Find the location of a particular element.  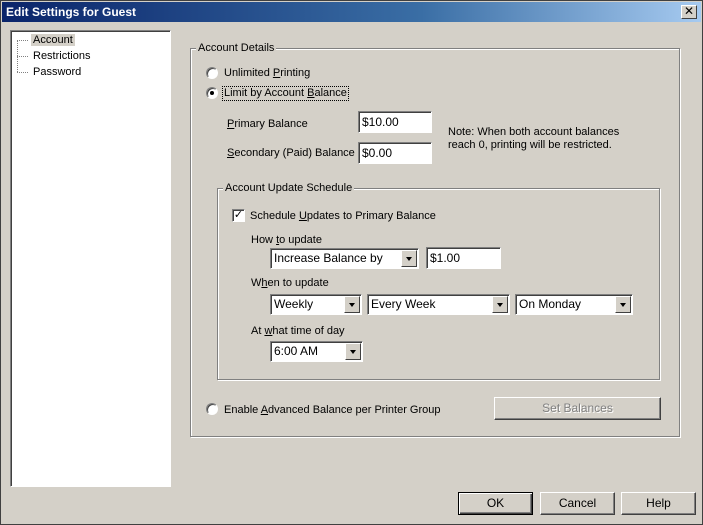

label-accelerator: U is located at coordinates (302, 216).